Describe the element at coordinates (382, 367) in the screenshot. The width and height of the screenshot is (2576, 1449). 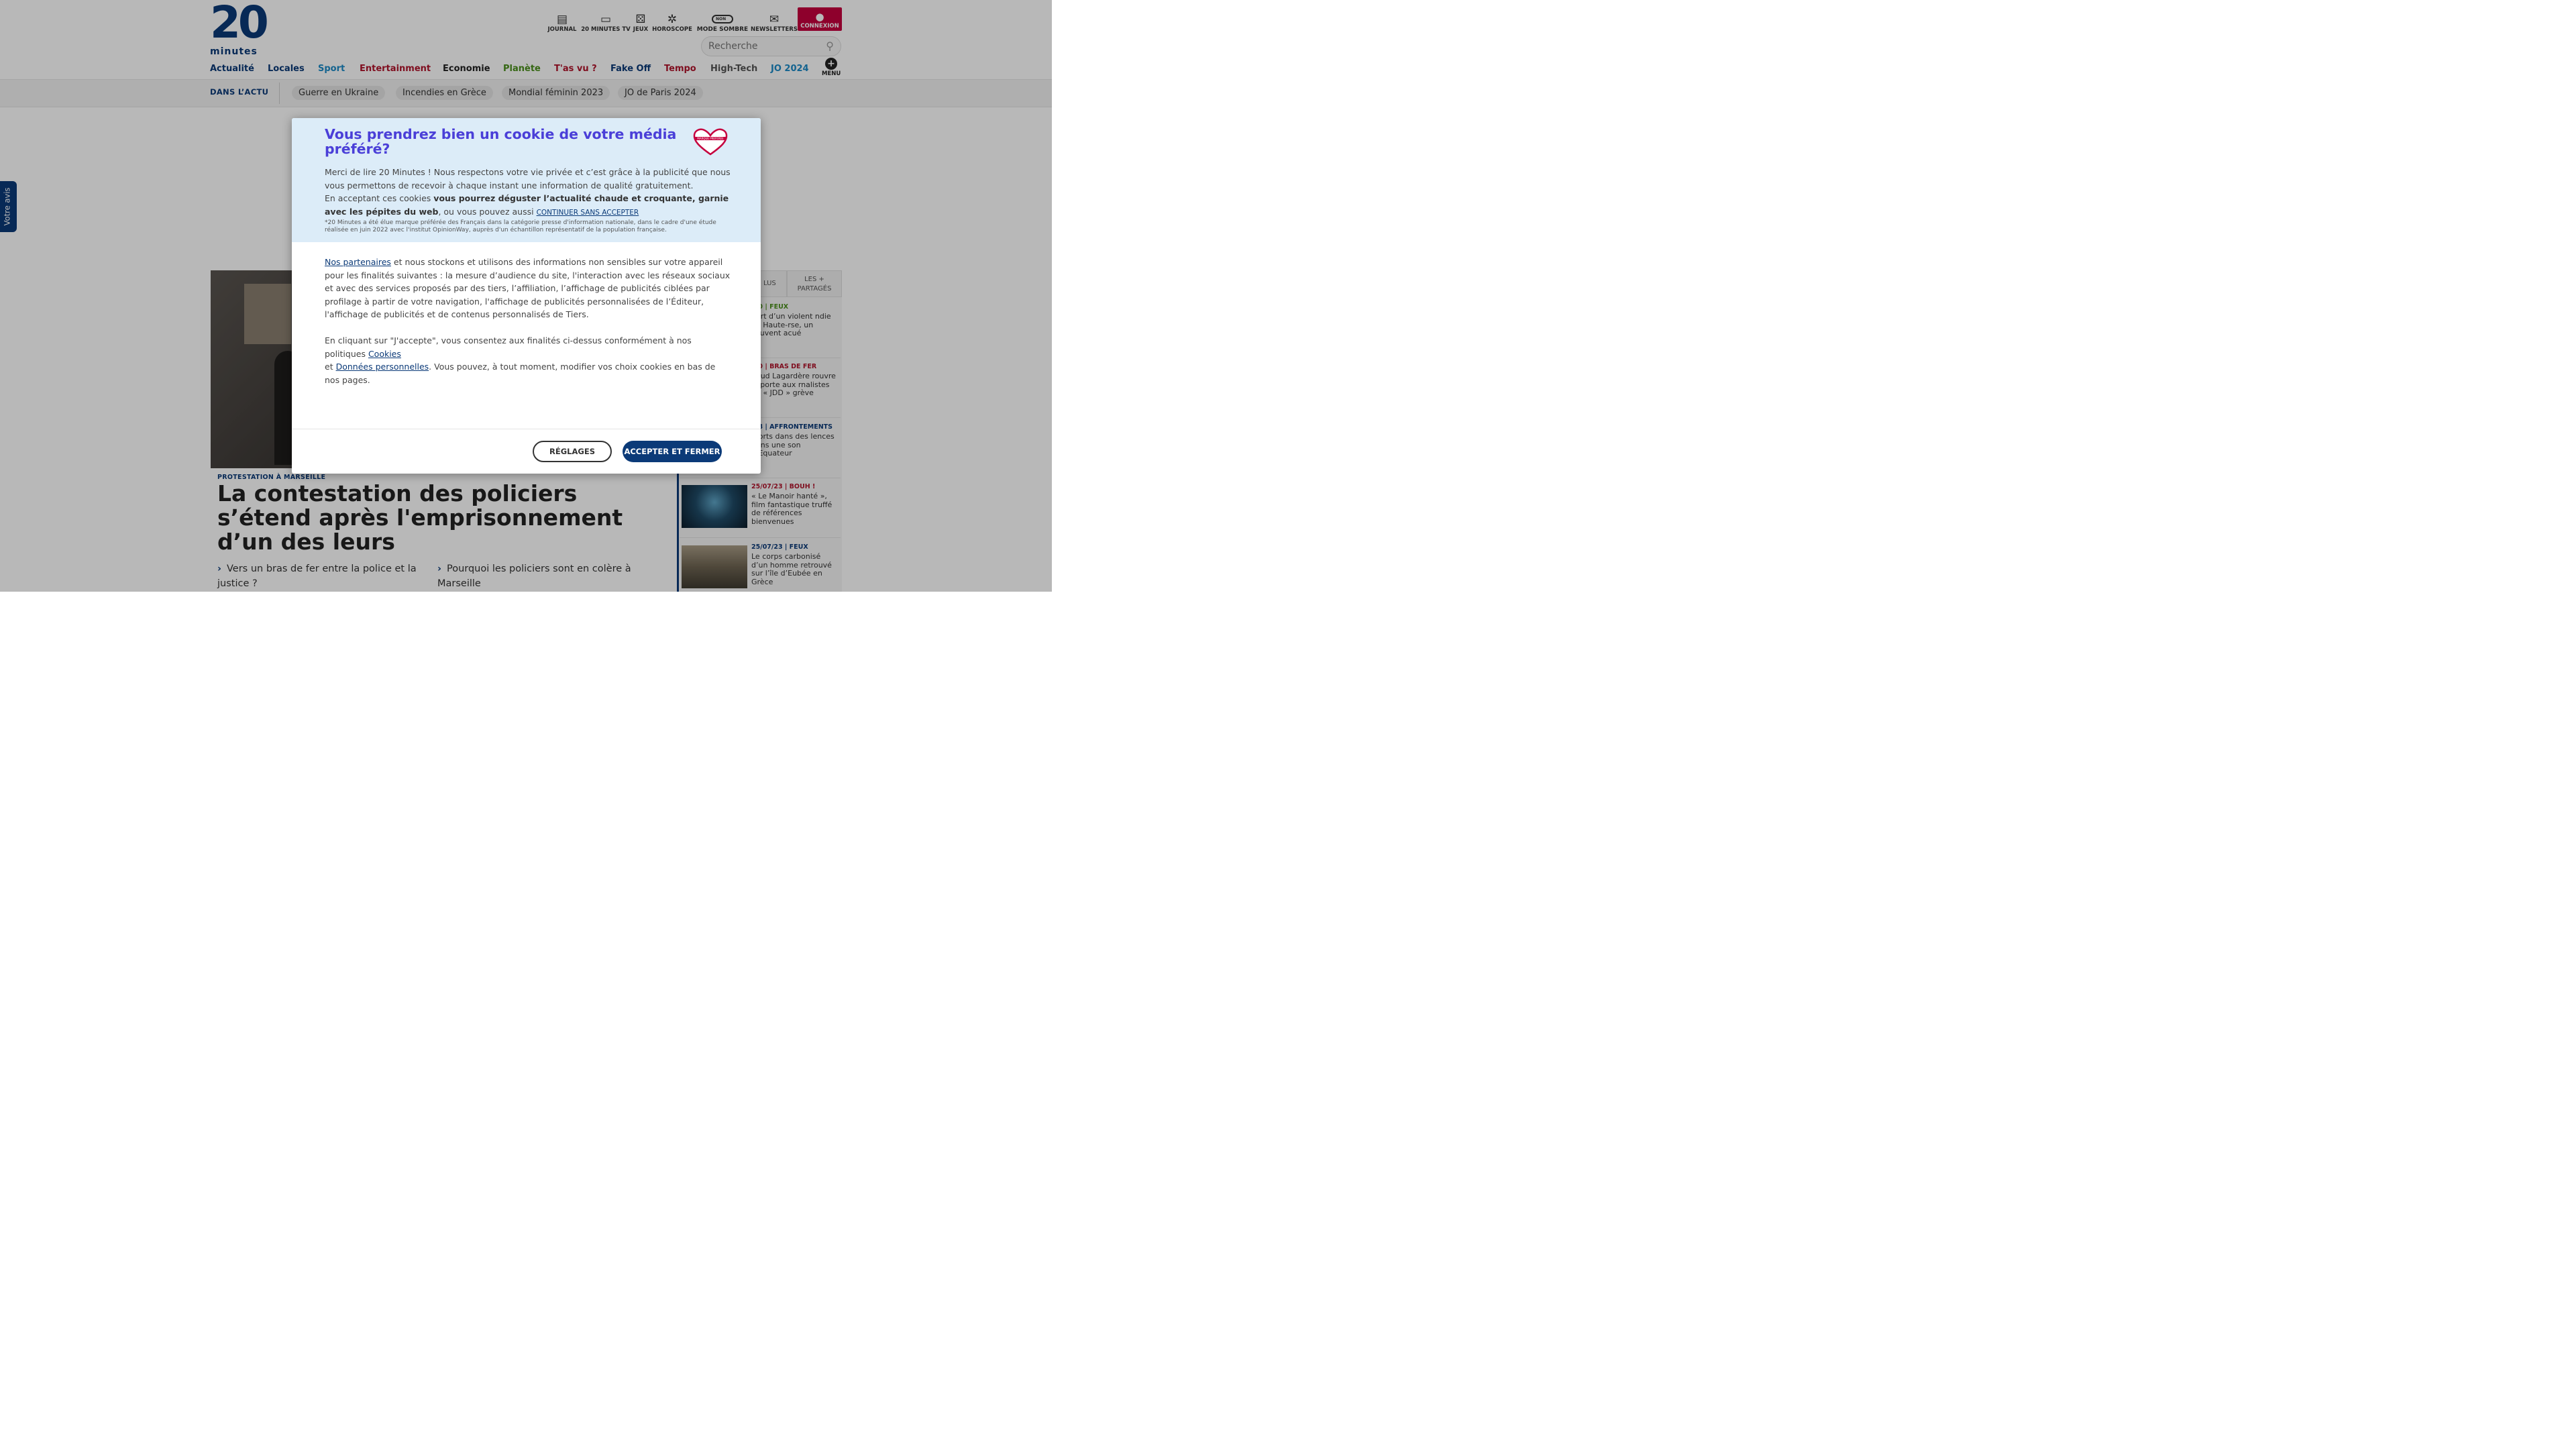
I see `donnees-personnelles-link: Données personnelles` at that location.